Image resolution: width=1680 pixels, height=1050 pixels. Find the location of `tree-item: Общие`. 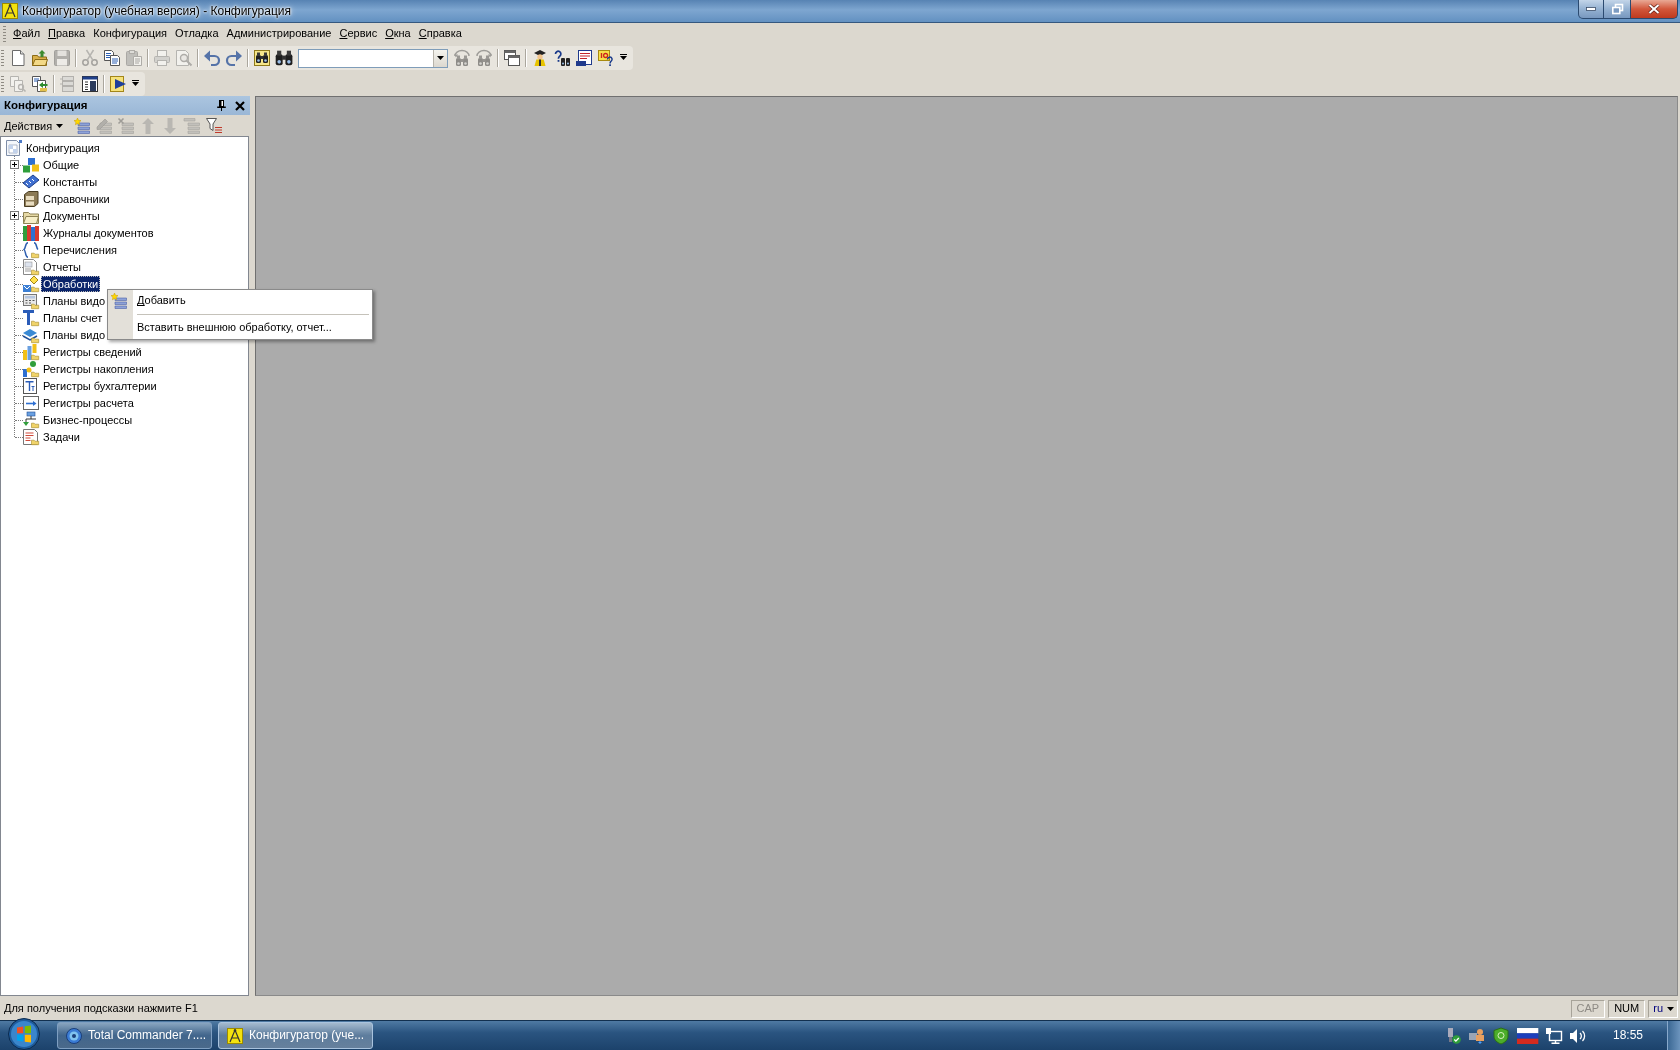

tree-item: Общие is located at coordinates (61, 164).